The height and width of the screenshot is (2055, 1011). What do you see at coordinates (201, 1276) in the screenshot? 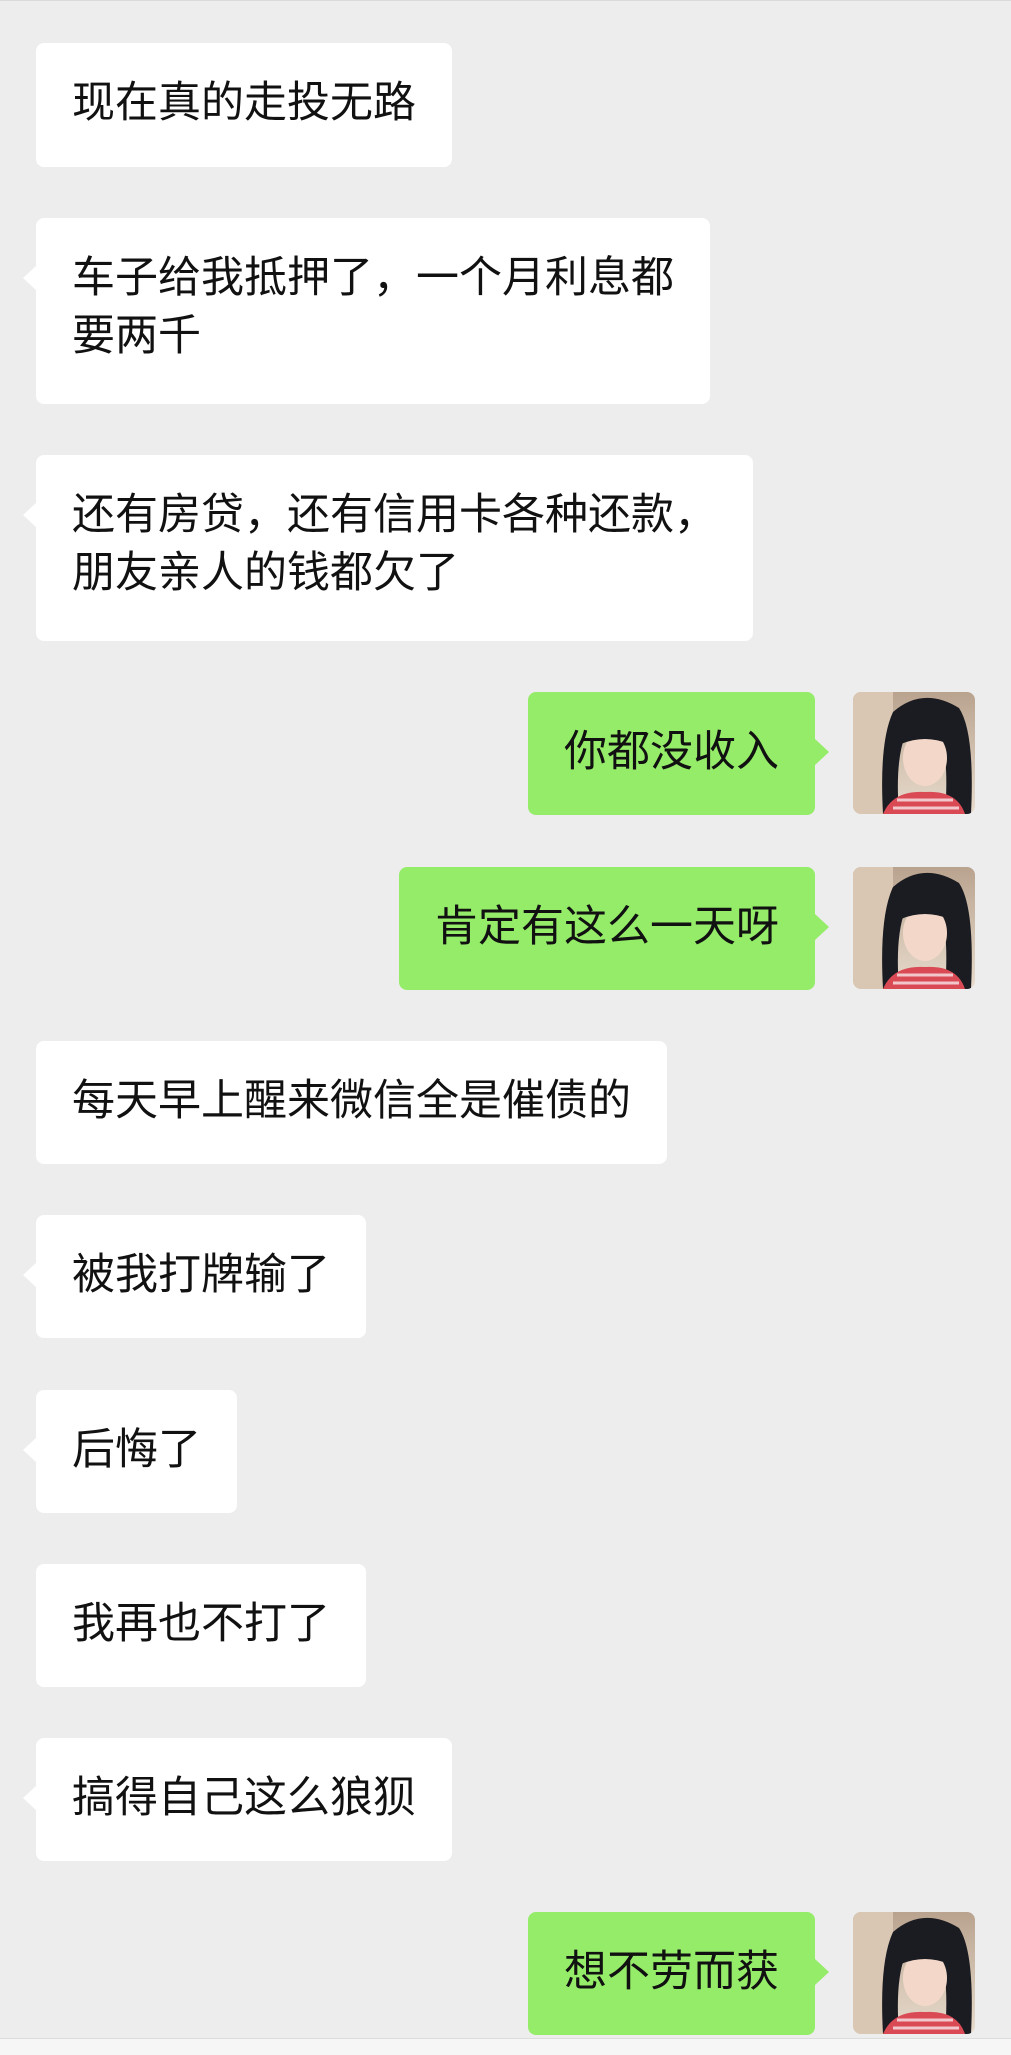
I see `message-bubble: 被我打牌输了` at bounding box center [201, 1276].